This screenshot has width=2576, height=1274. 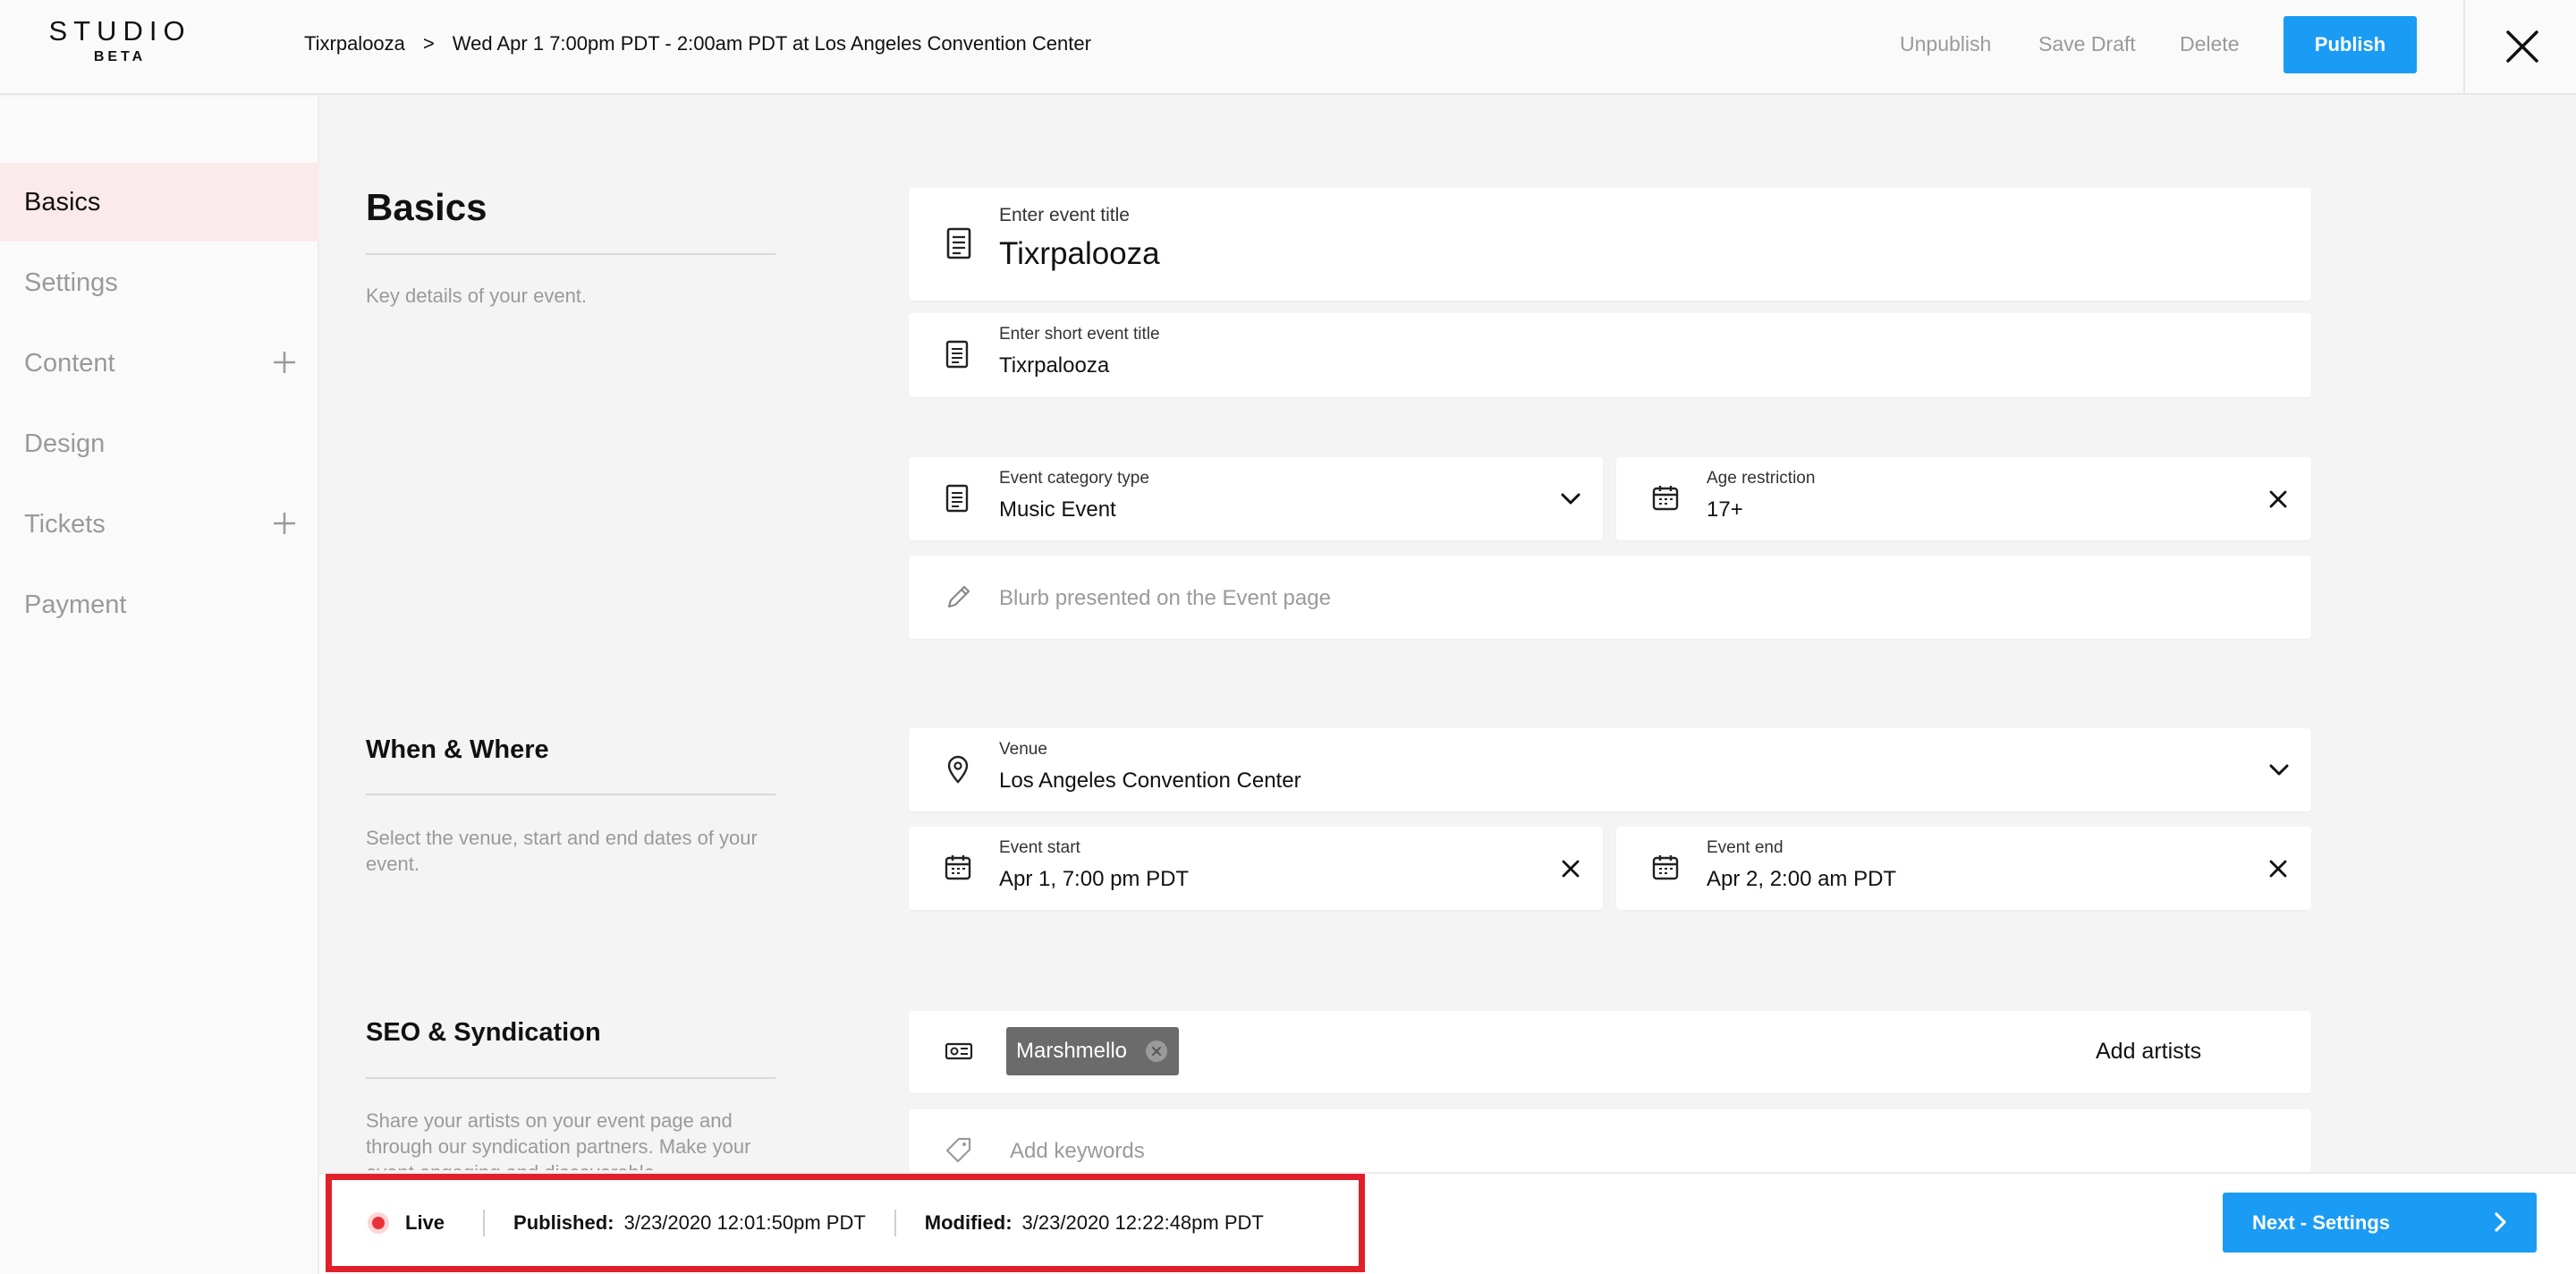 I want to click on close-icon, so click(x=2522, y=46).